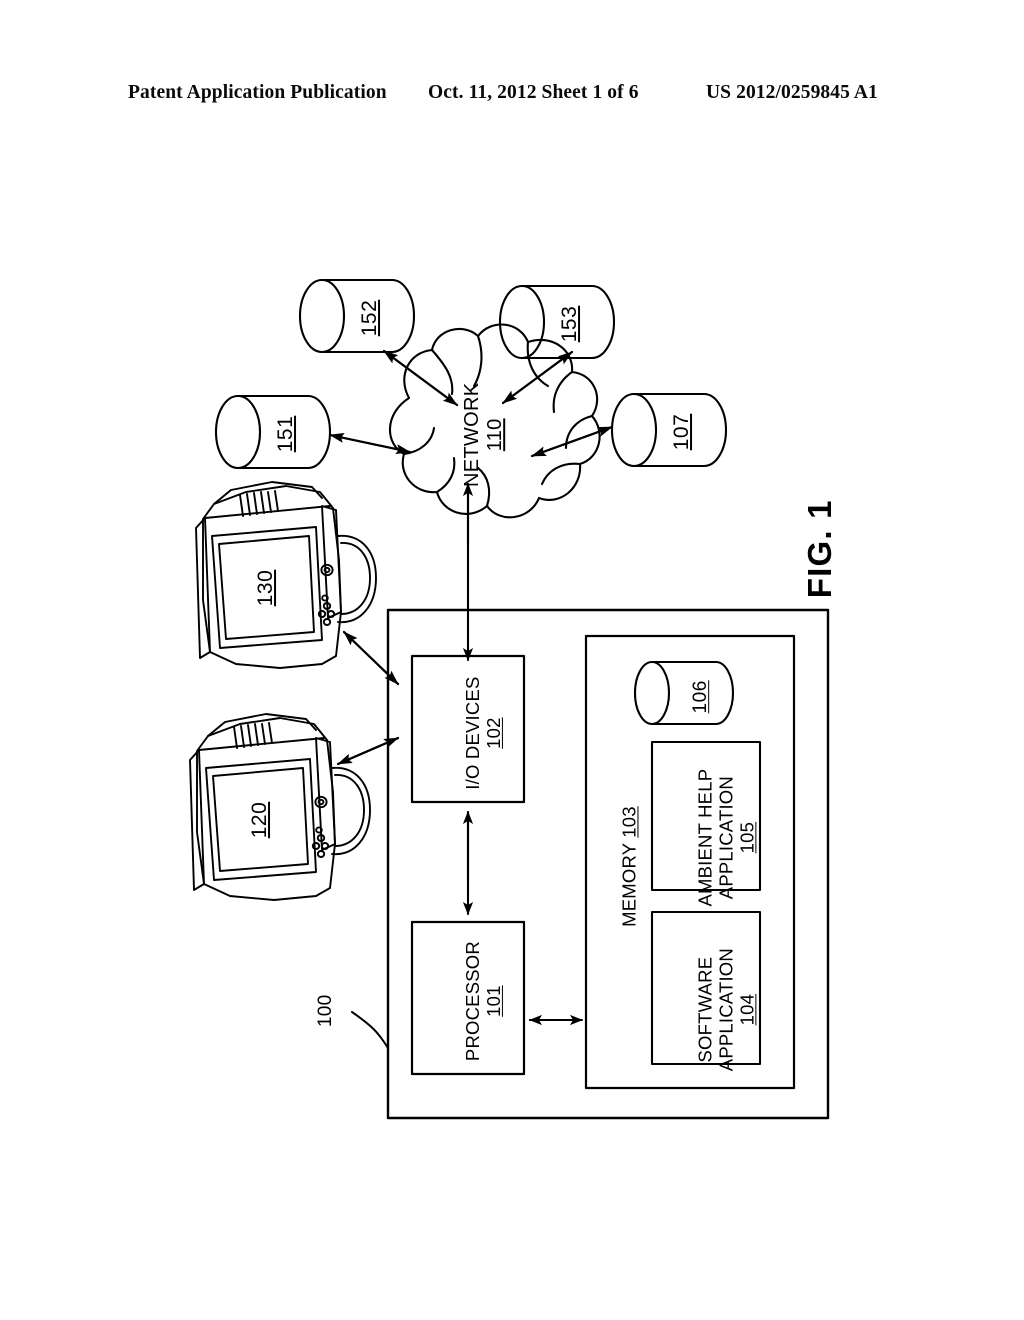 Image resolution: width=1024 pixels, height=1320 pixels. What do you see at coordinates (706, 816) in the screenshot?
I see `ambient-help-application-box` at bounding box center [706, 816].